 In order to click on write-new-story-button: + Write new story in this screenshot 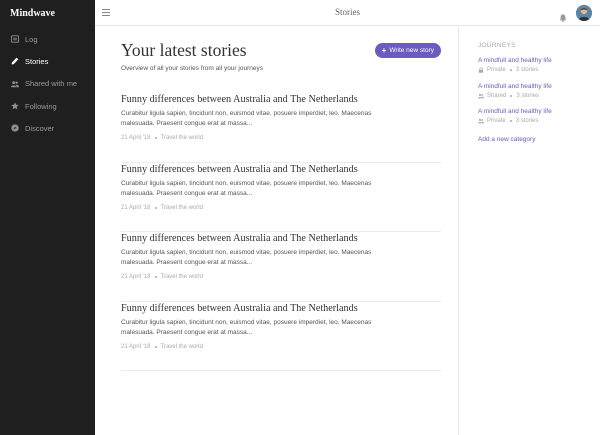, I will do `click(407, 50)`.